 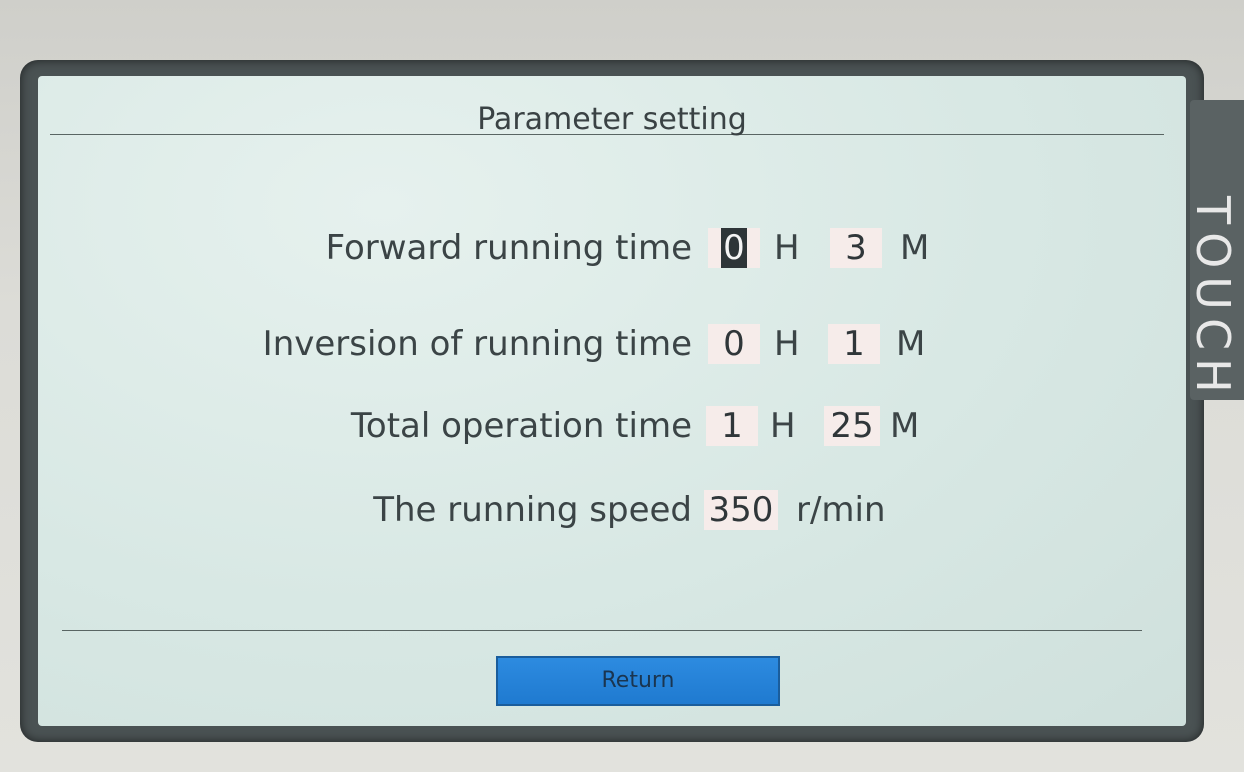 I want to click on inversion-minutes-unit: M, so click(x=911, y=344).